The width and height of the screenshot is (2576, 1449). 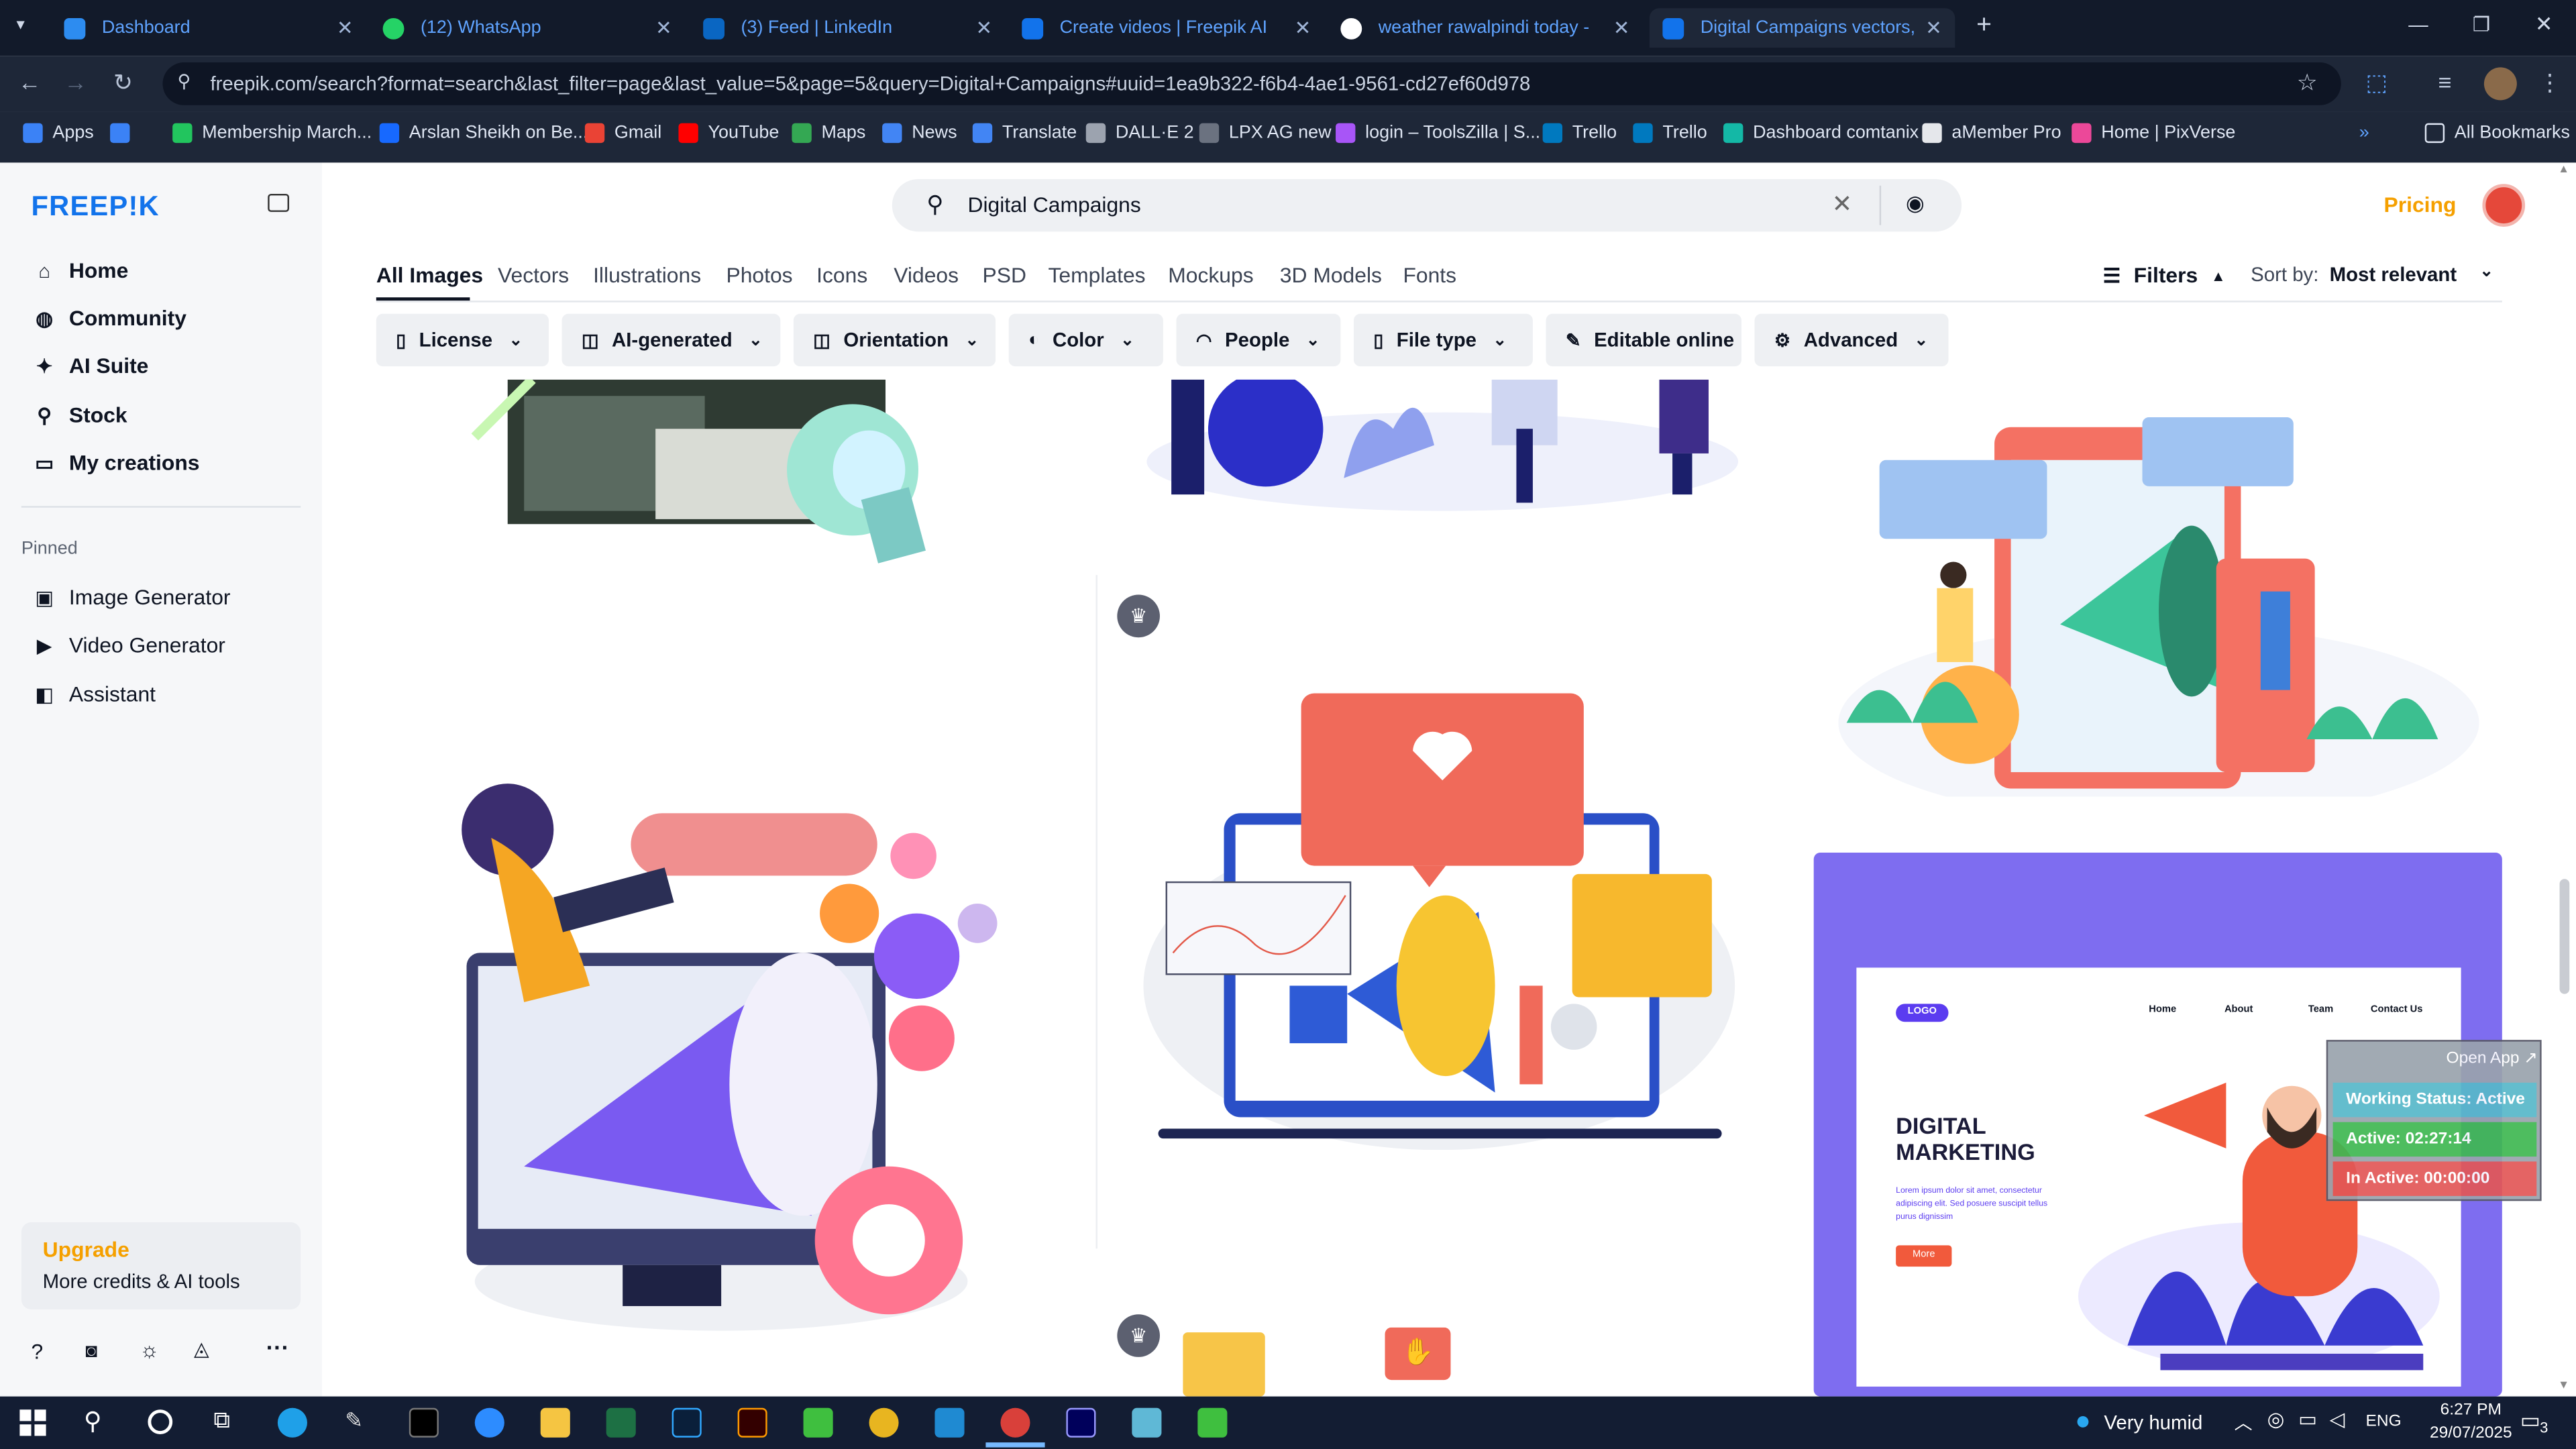 I want to click on image-card-laptop-megaphone, so click(x=1439, y=916).